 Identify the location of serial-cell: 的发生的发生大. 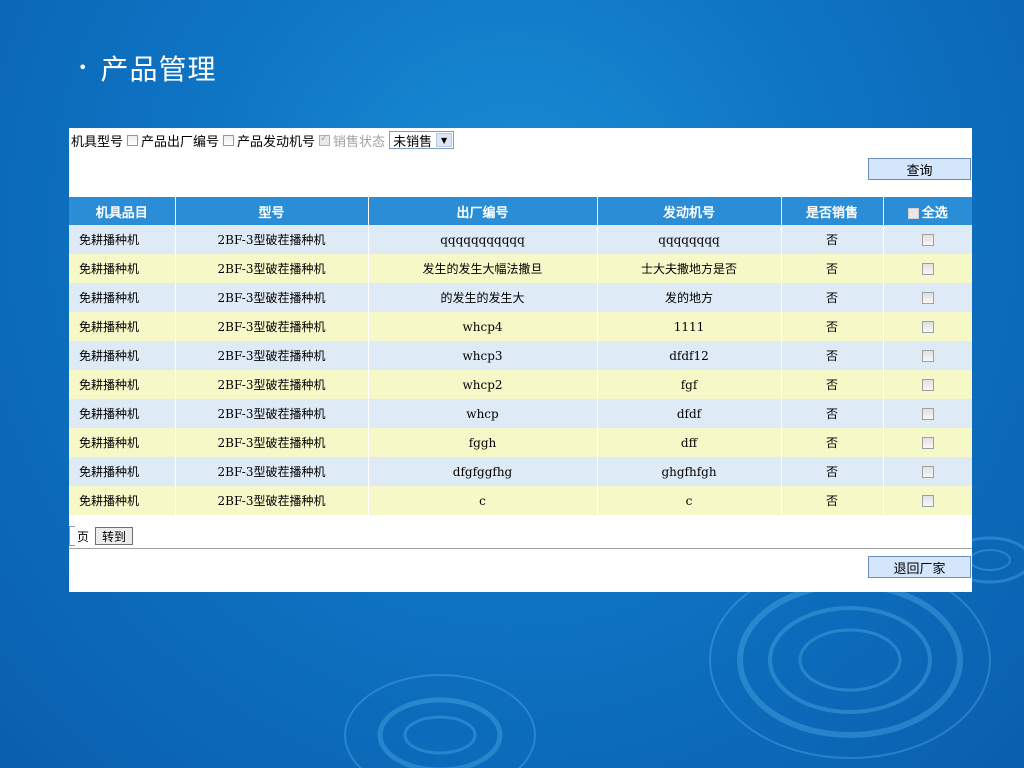
(483, 297).